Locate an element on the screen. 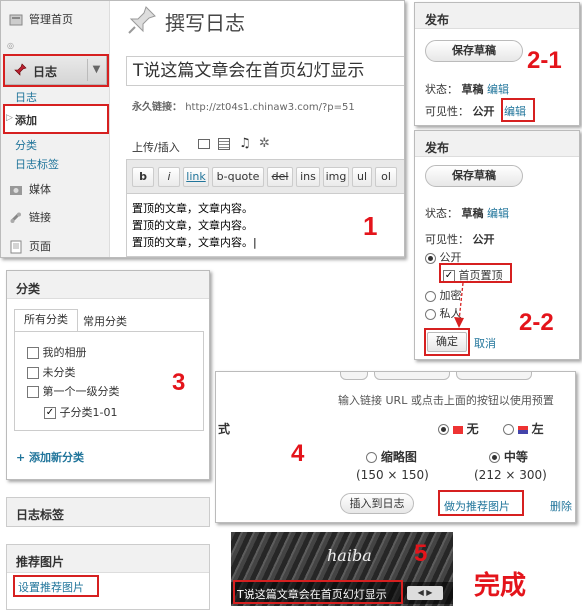  align-left-icon is located at coordinates (522, 429).